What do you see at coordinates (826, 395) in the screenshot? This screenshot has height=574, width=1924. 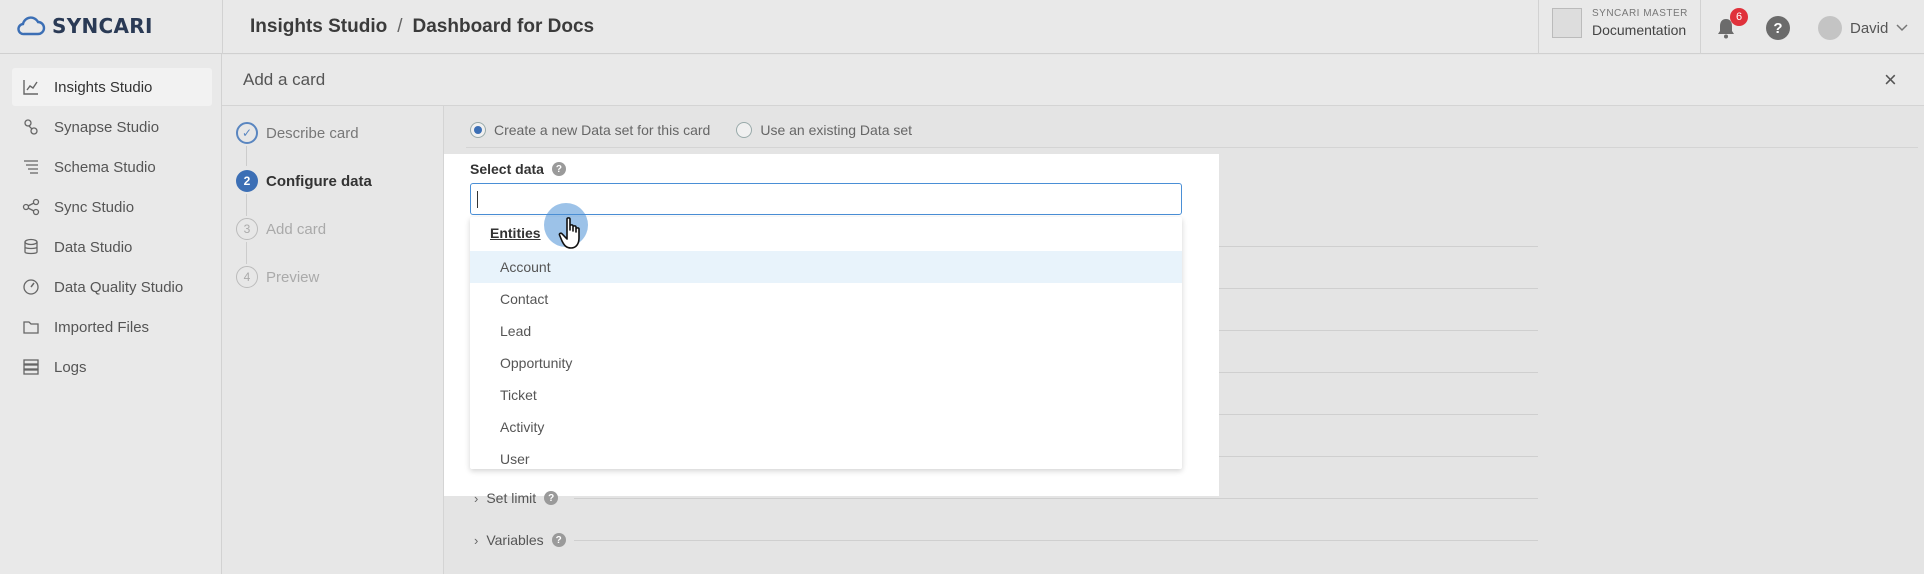 I see `dropdown-option-ticket: Ticket` at bounding box center [826, 395].